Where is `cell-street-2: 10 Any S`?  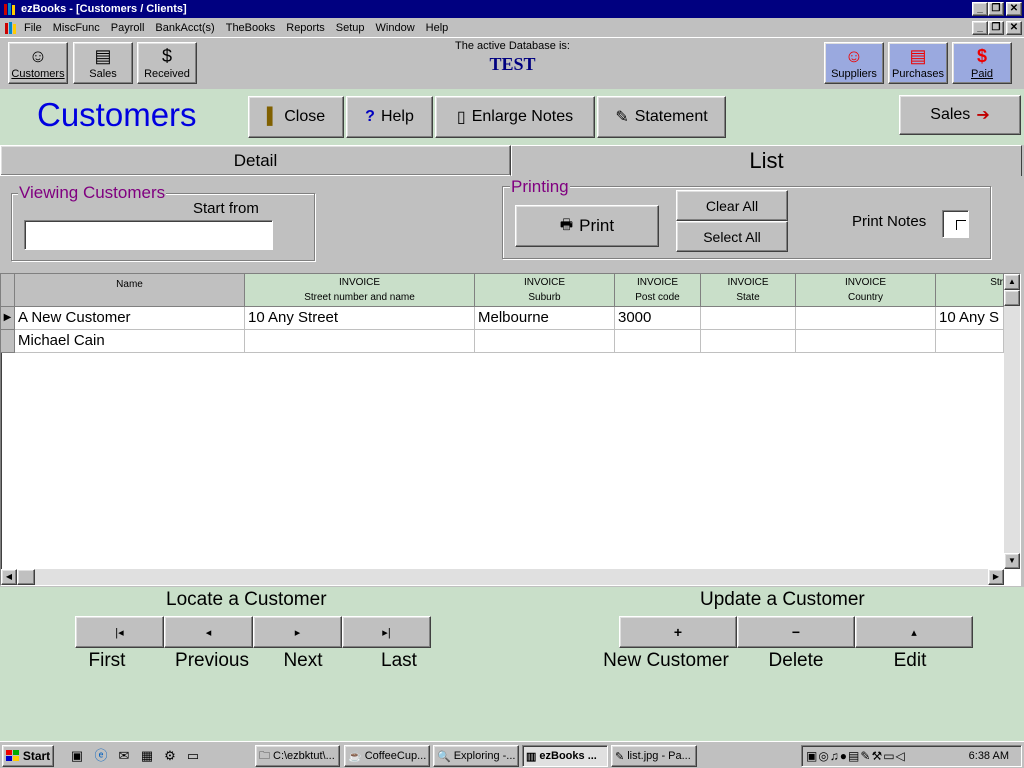
cell-street-2: 10 Any S is located at coordinates (970, 318).